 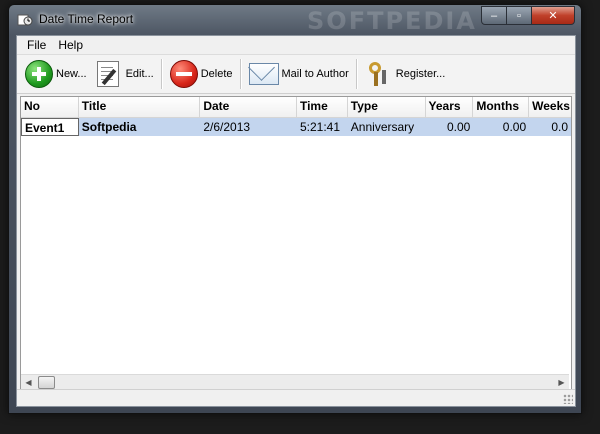 I want to click on menu-file: File, so click(x=36, y=45).